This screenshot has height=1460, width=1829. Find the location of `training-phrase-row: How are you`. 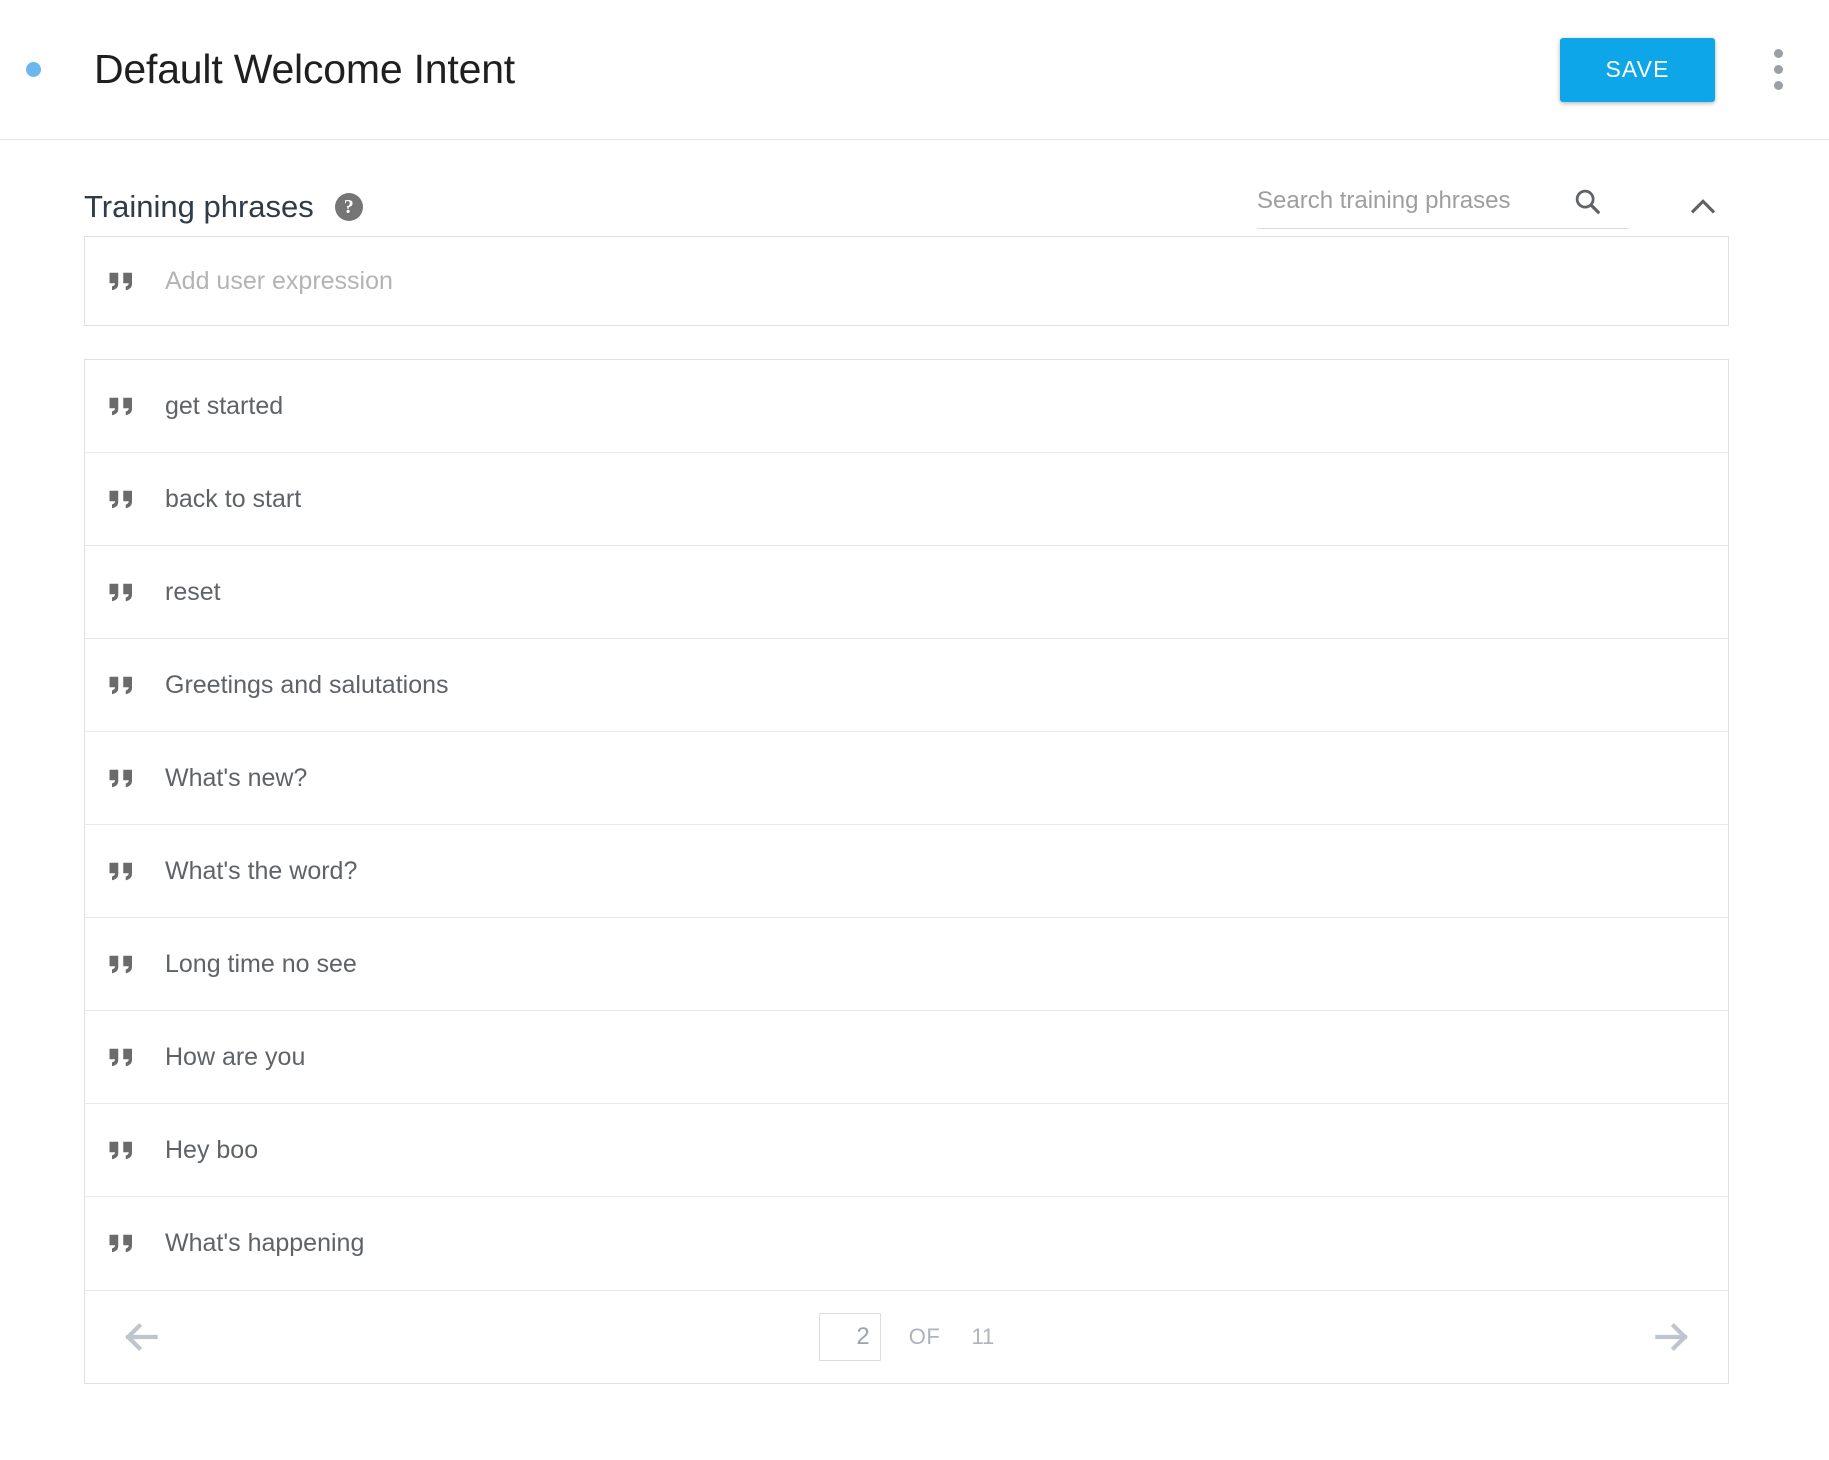

training-phrase-row: How are you is located at coordinates (906, 1057).